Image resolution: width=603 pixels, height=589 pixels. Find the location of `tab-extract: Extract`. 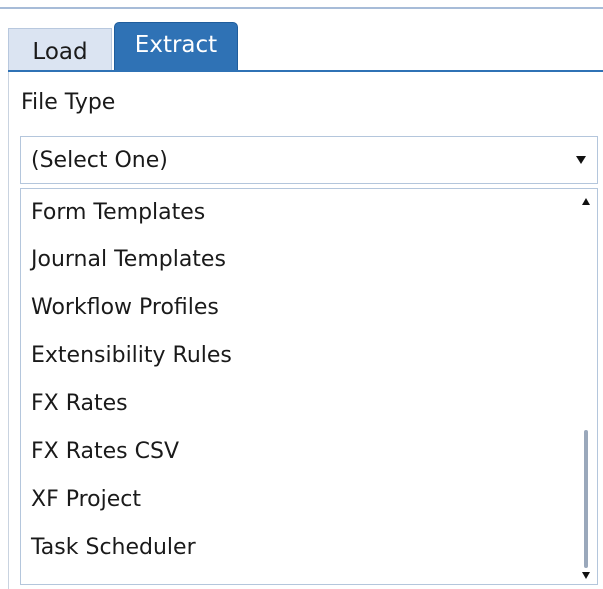

tab-extract: Extract is located at coordinates (176, 47).